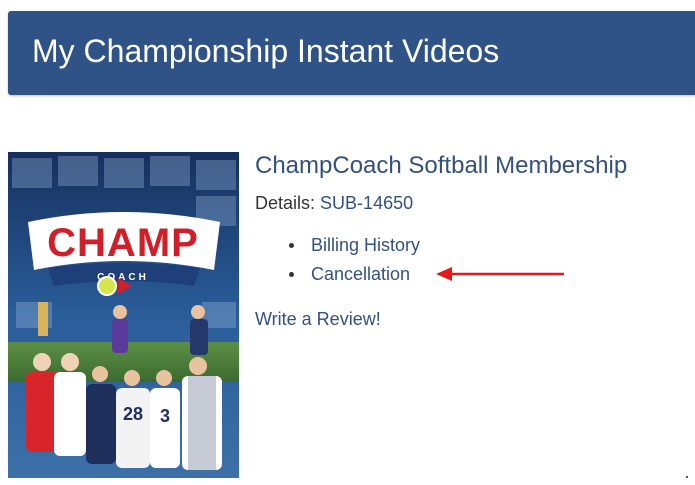 The image size is (695, 485). Describe the element at coordinates (360, 274) in the screenshot. I see `cancellation-link: Cancellation` at that location.